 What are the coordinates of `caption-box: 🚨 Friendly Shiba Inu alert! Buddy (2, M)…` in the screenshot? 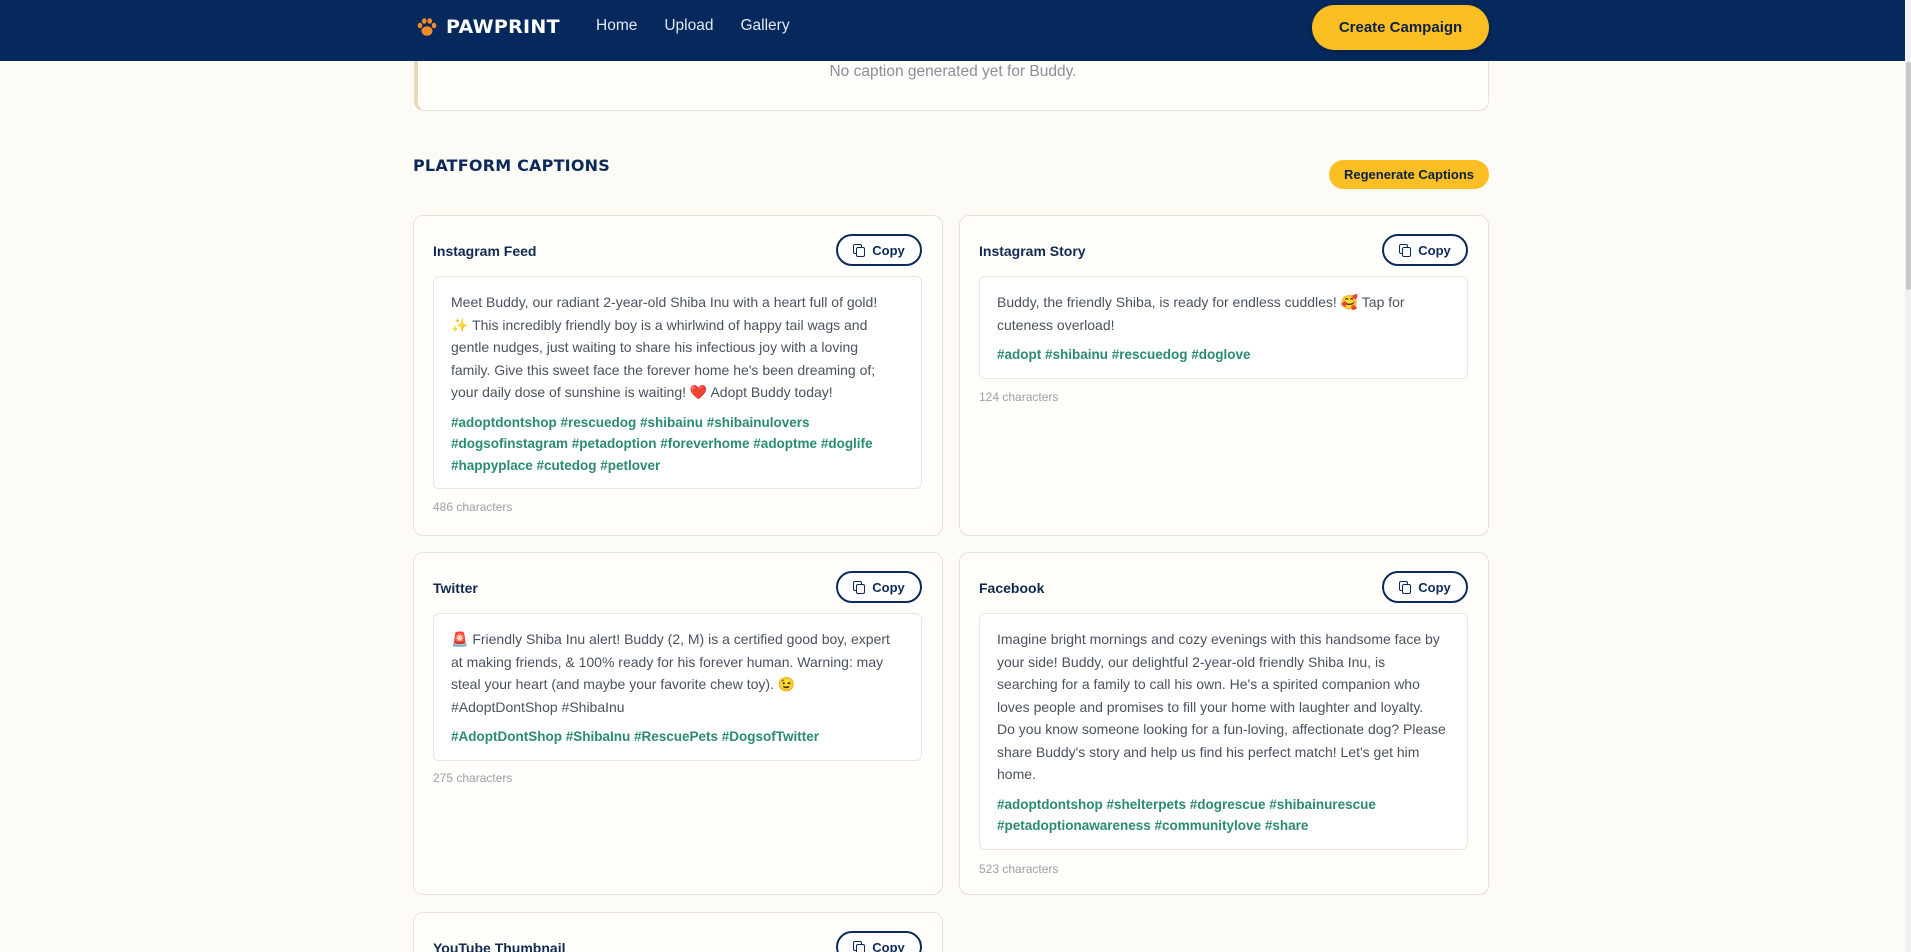 It's located at (677, 687).